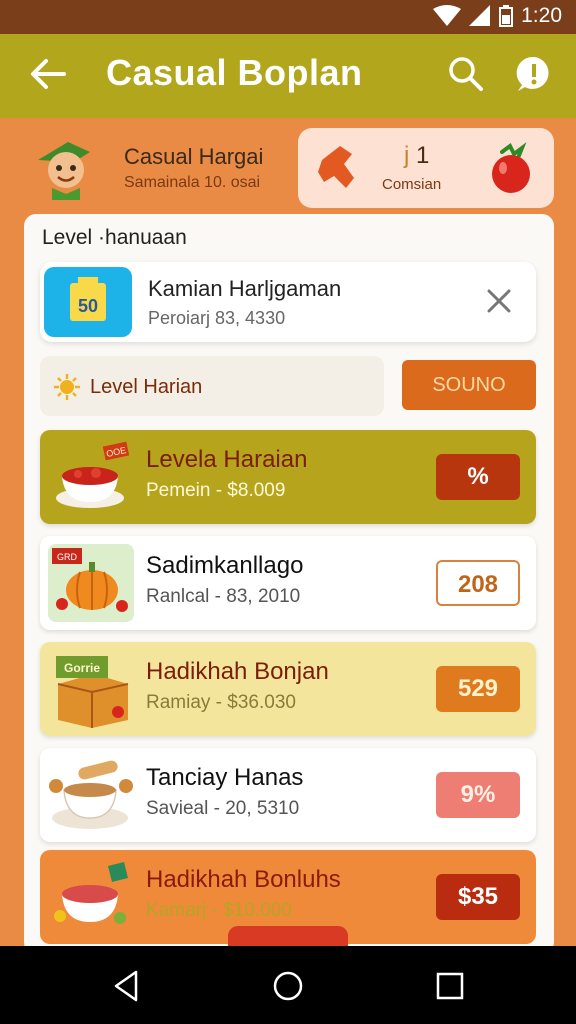  I want to click on signal-icon, so click(480, 15).